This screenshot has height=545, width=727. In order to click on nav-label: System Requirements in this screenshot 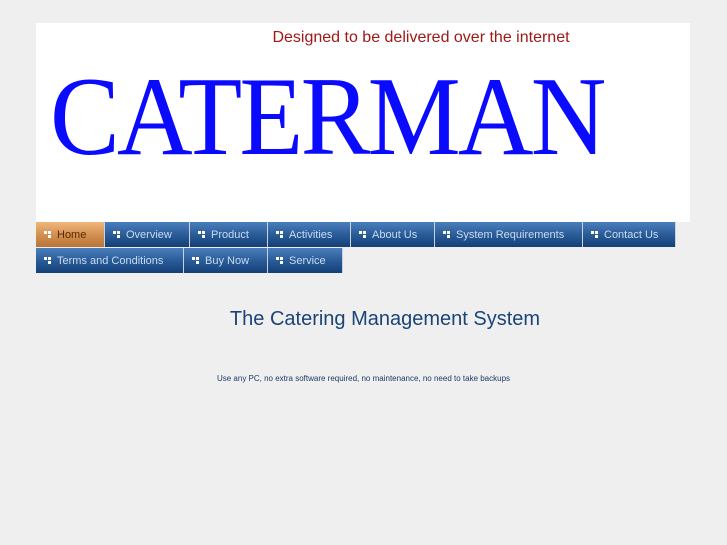, I will do `click(510, 234)`.